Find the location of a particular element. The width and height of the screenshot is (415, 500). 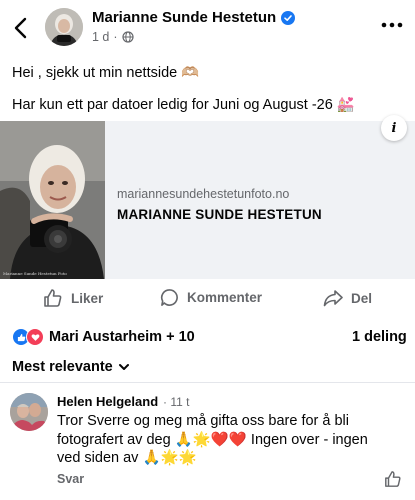

chevron-down-icon is located at coordinates (123, 367).